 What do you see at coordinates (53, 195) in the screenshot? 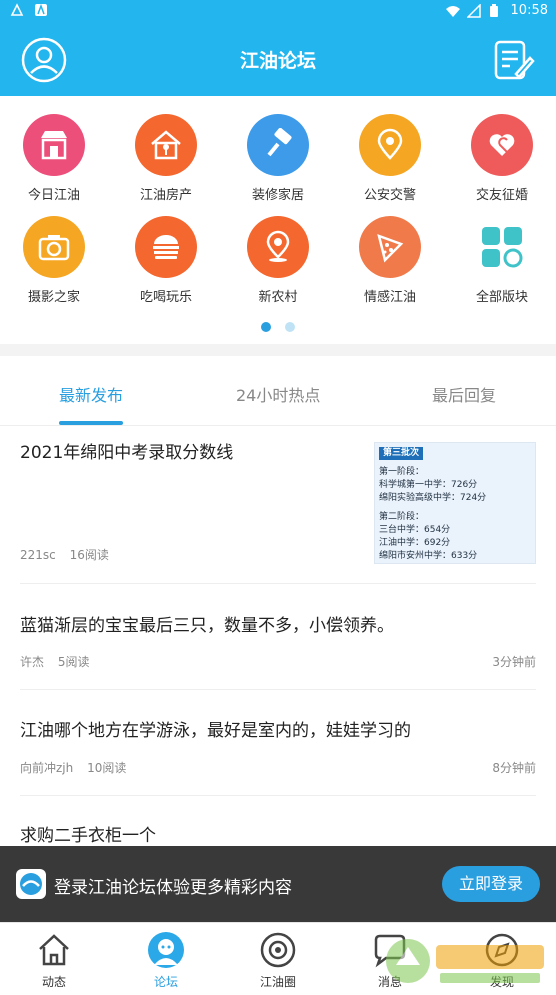
I see `category-label: 今日江油` at bounding box center [53, 195].